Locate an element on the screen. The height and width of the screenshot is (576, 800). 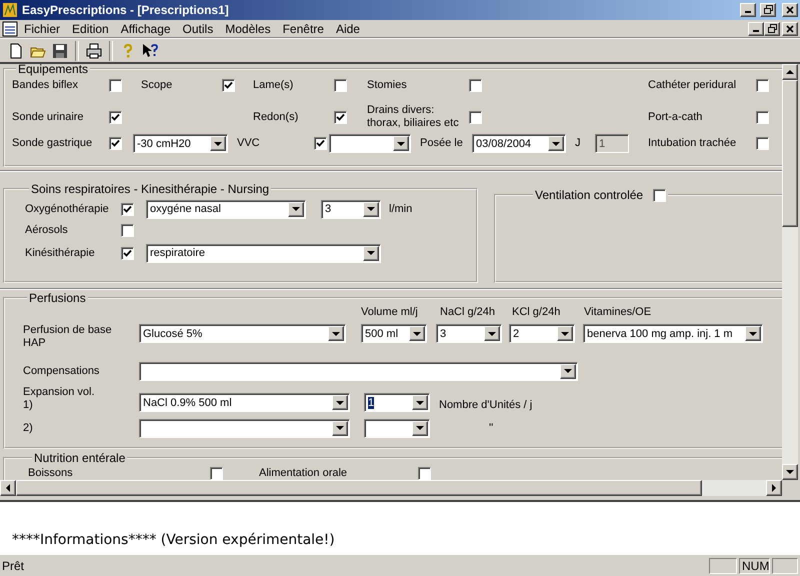
close-icon is located at coordinates (790, 10).